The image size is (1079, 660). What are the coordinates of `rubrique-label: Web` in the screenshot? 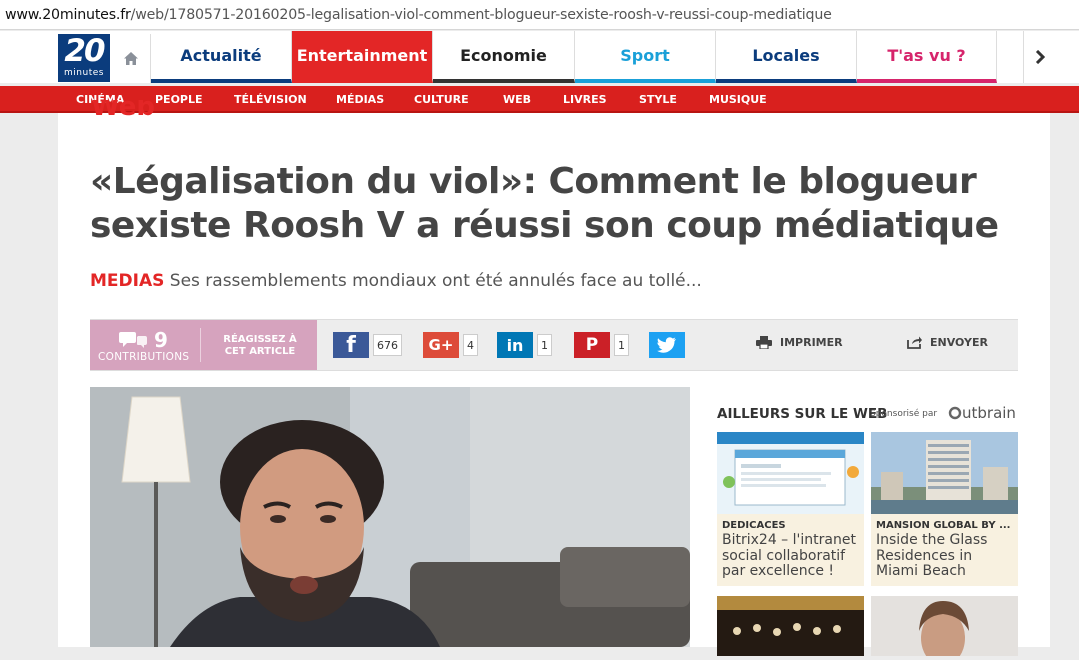 It's located at (123, 110).